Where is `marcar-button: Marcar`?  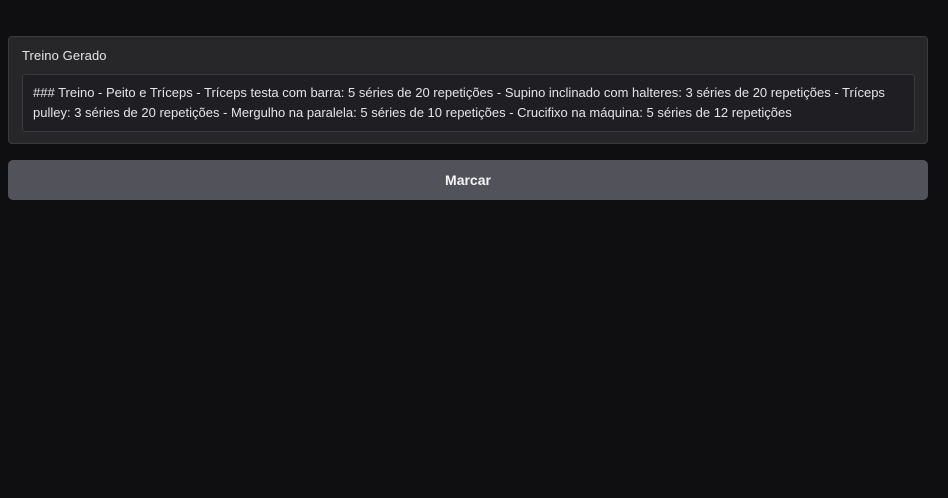
marcar-button: Marcar is located at coordinates (468, 180).